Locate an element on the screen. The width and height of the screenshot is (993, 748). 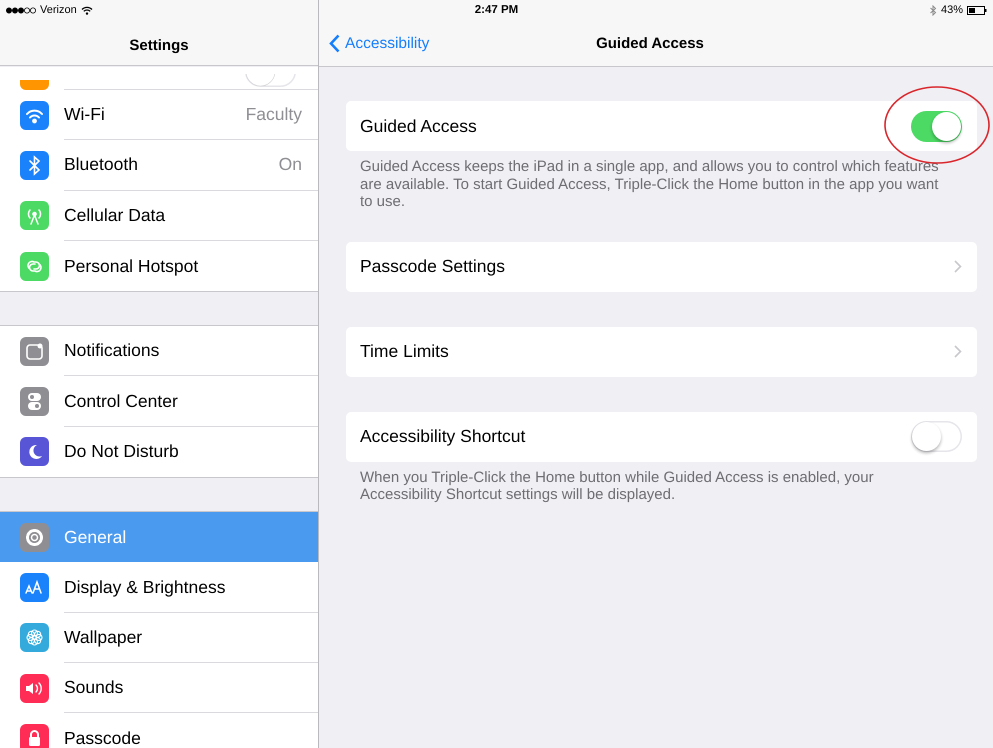
link-icon is located at coordinates (34, 266).